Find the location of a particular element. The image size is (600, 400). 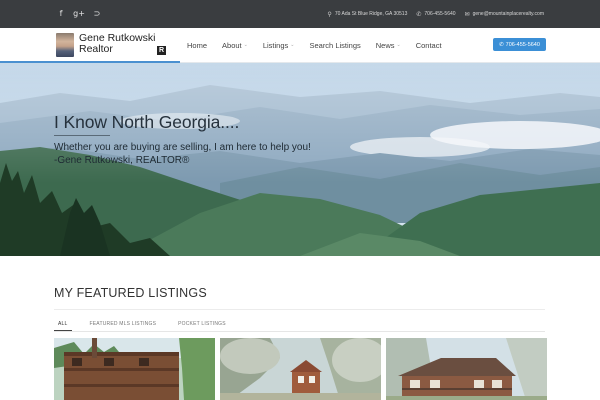

nav-about: About ⌄ is located at coordinates (235, 45).